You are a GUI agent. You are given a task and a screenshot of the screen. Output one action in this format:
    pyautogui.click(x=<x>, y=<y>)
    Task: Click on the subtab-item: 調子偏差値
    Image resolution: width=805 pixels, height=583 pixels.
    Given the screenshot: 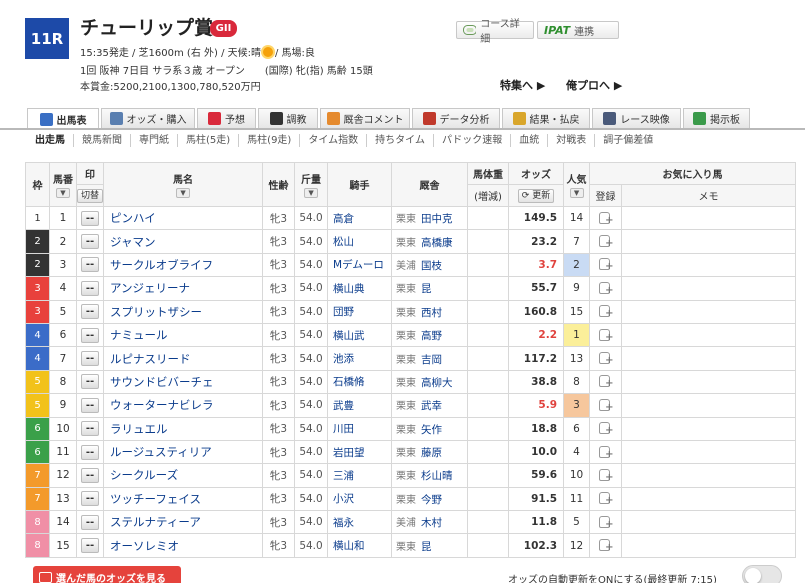 What is the action you would take?
    pyautogui.click(x=628, y=140)
    